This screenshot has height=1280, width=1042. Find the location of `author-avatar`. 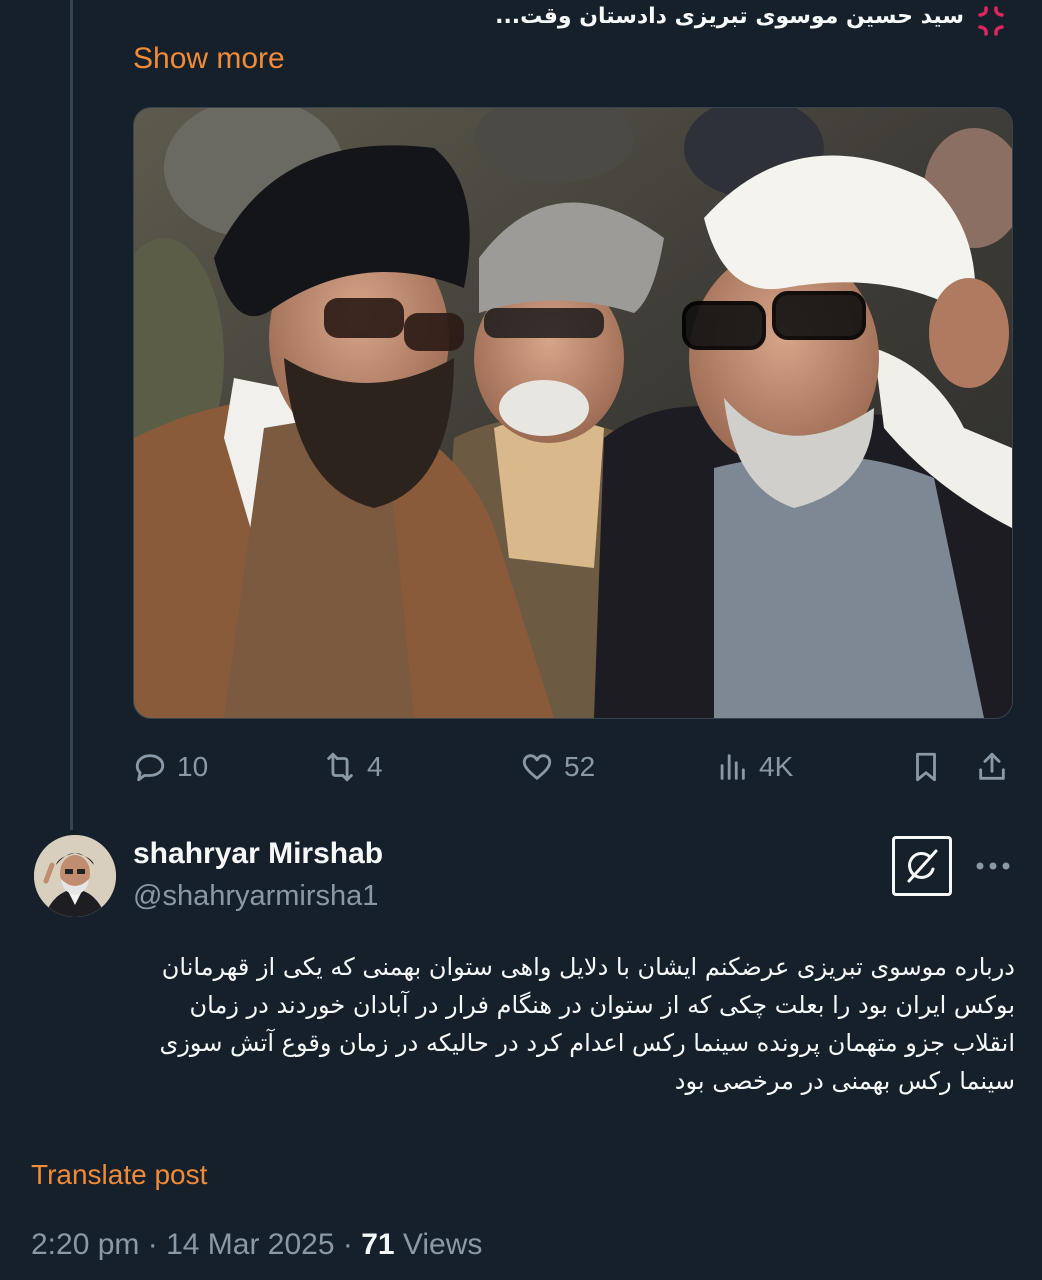

author-avatar is located at coordinates (75, 876).